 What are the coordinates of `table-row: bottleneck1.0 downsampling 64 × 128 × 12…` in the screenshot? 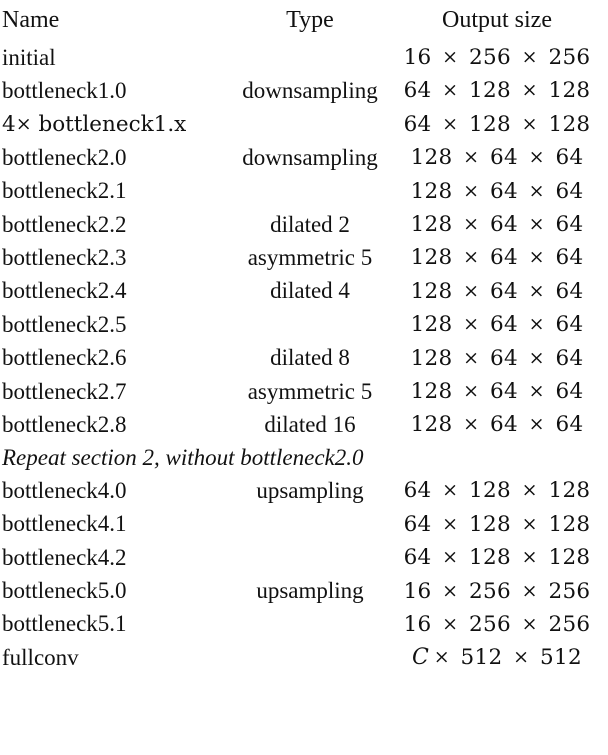 It's located at (303, 90).